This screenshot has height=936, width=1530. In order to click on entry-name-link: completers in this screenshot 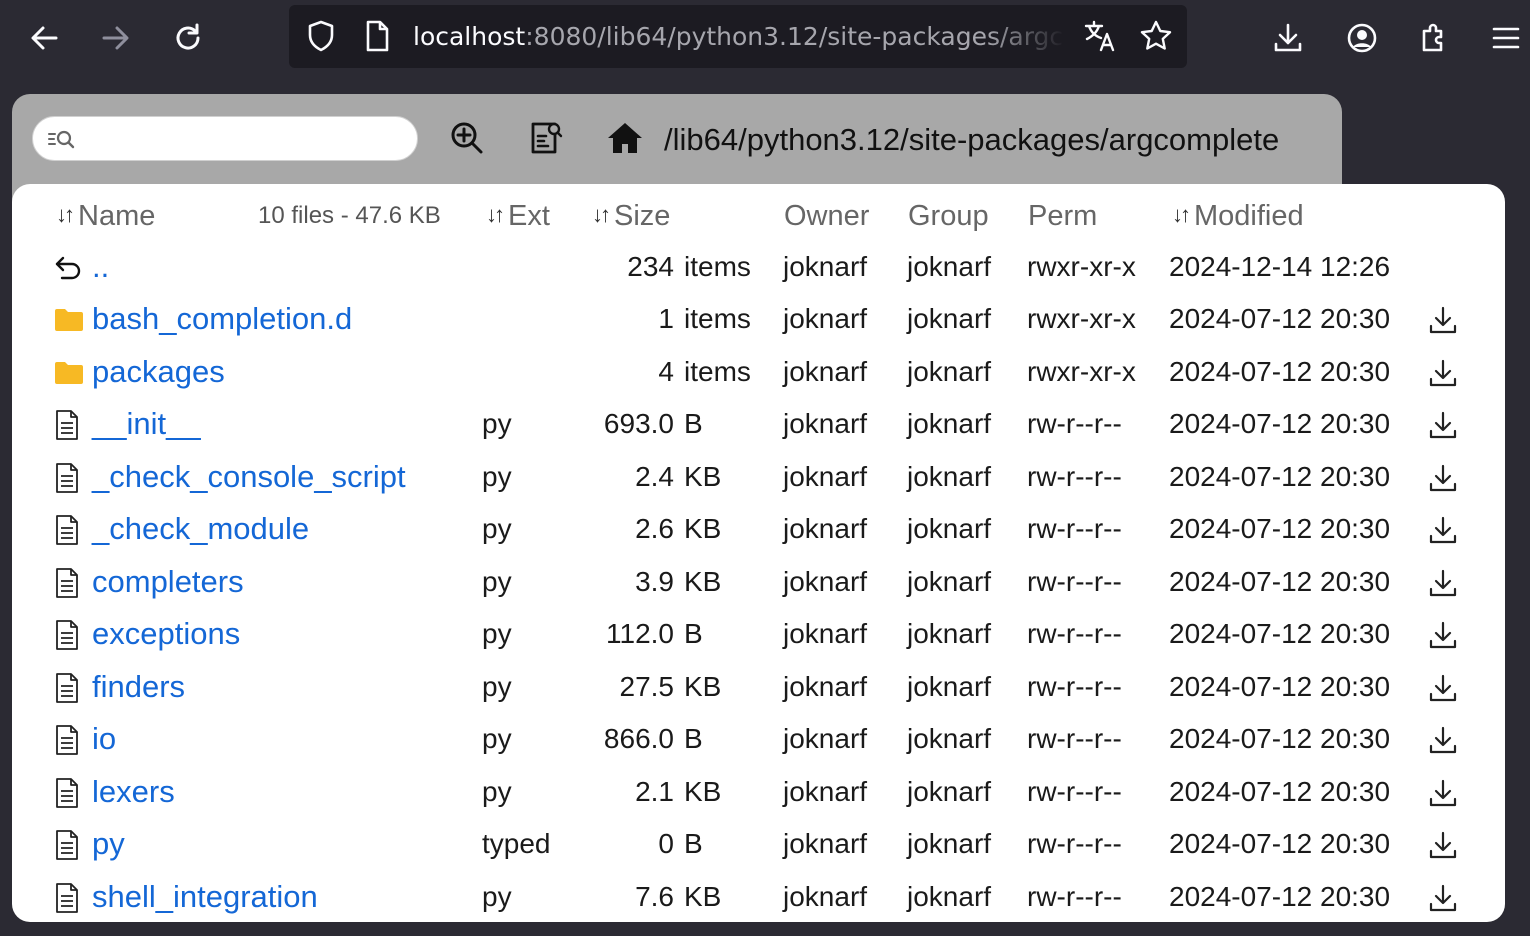, I will do `click(168, 582)`.